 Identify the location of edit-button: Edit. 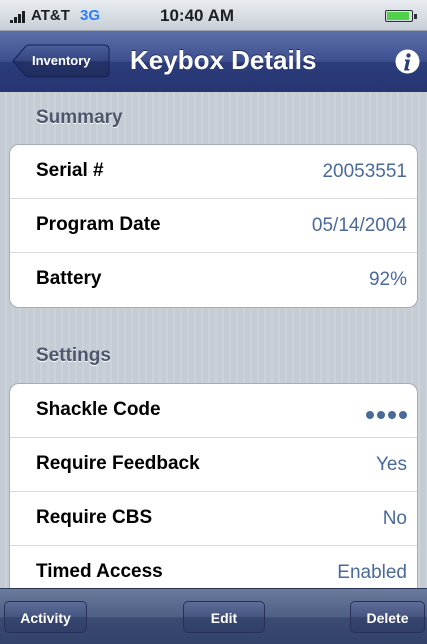
(224, 617).